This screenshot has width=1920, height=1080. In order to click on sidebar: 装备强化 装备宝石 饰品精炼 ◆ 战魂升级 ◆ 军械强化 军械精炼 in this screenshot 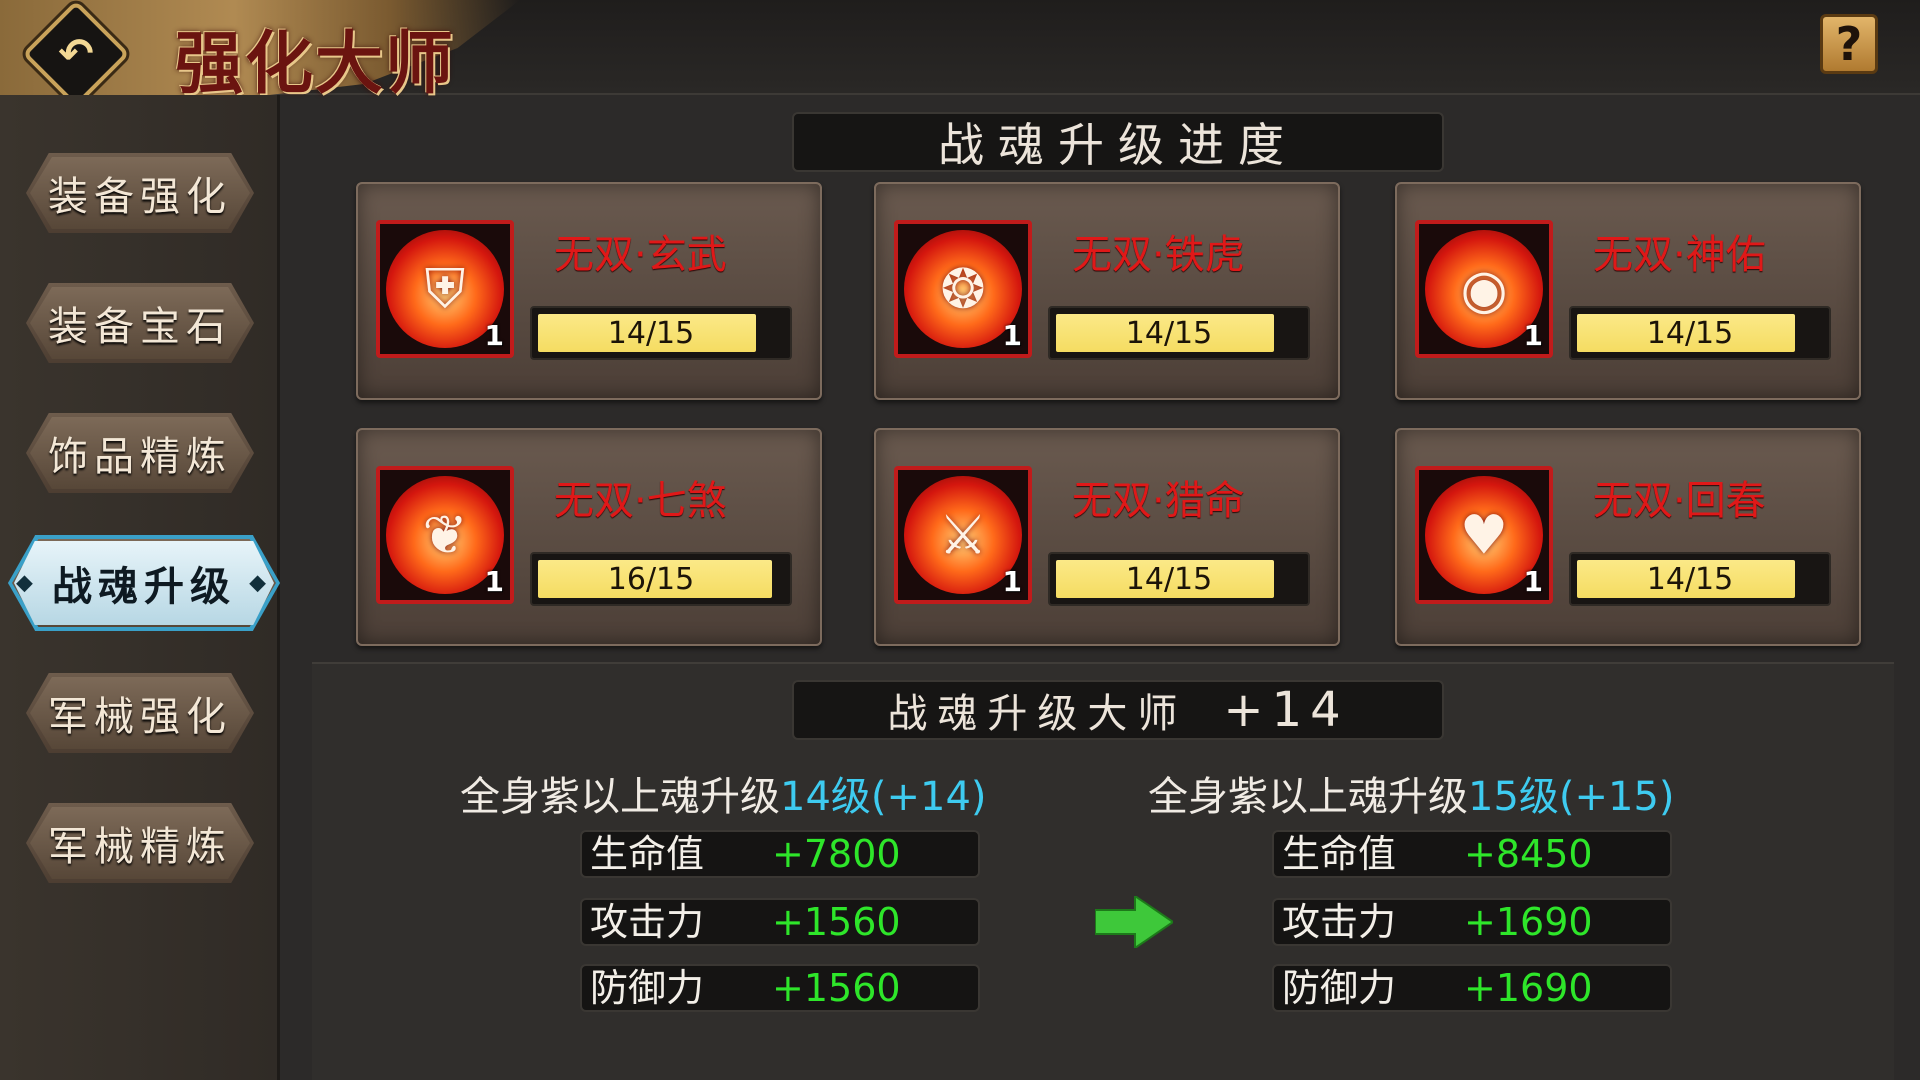, I will do `click(140, 587)`.